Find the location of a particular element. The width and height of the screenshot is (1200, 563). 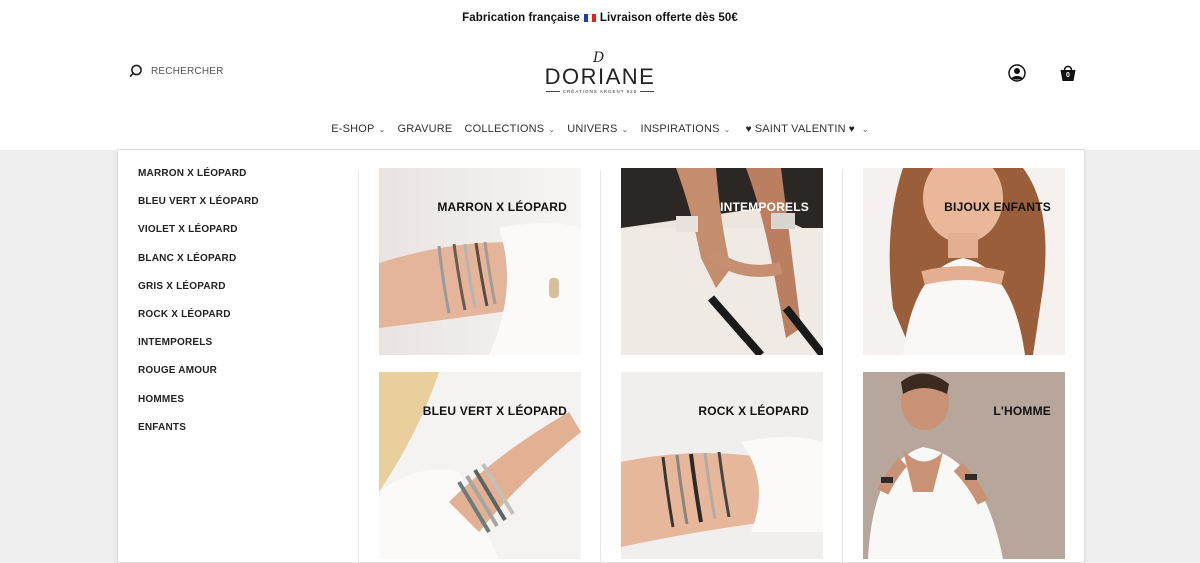

nav-item-univers: UNIVERS ⌄ is located at coordinates (597, 129).